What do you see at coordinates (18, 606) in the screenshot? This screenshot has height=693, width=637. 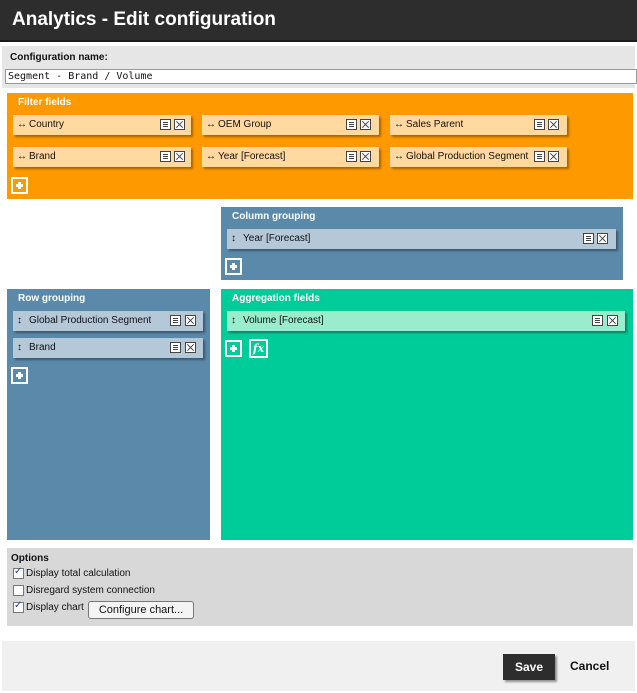 I see `display-chart-checkbox` at bounding box center [18, 606].